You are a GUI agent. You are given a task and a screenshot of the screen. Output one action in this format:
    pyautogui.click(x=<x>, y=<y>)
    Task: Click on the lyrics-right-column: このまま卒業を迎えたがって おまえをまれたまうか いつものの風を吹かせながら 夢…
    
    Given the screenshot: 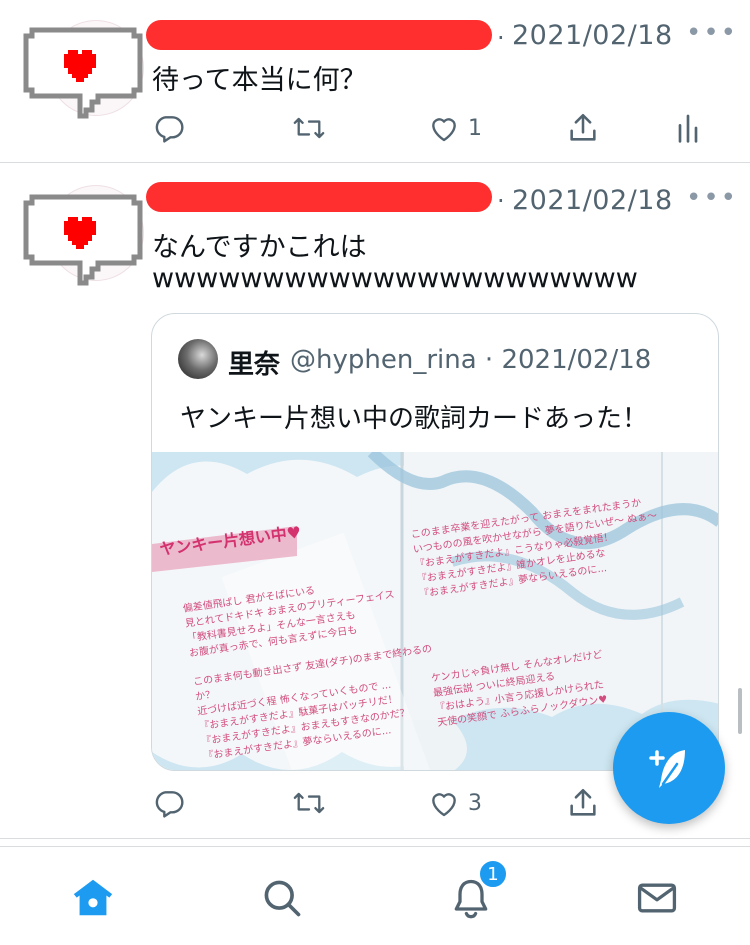 What is the action you would take?
    pyautogui.click(x=564, y=608)
    